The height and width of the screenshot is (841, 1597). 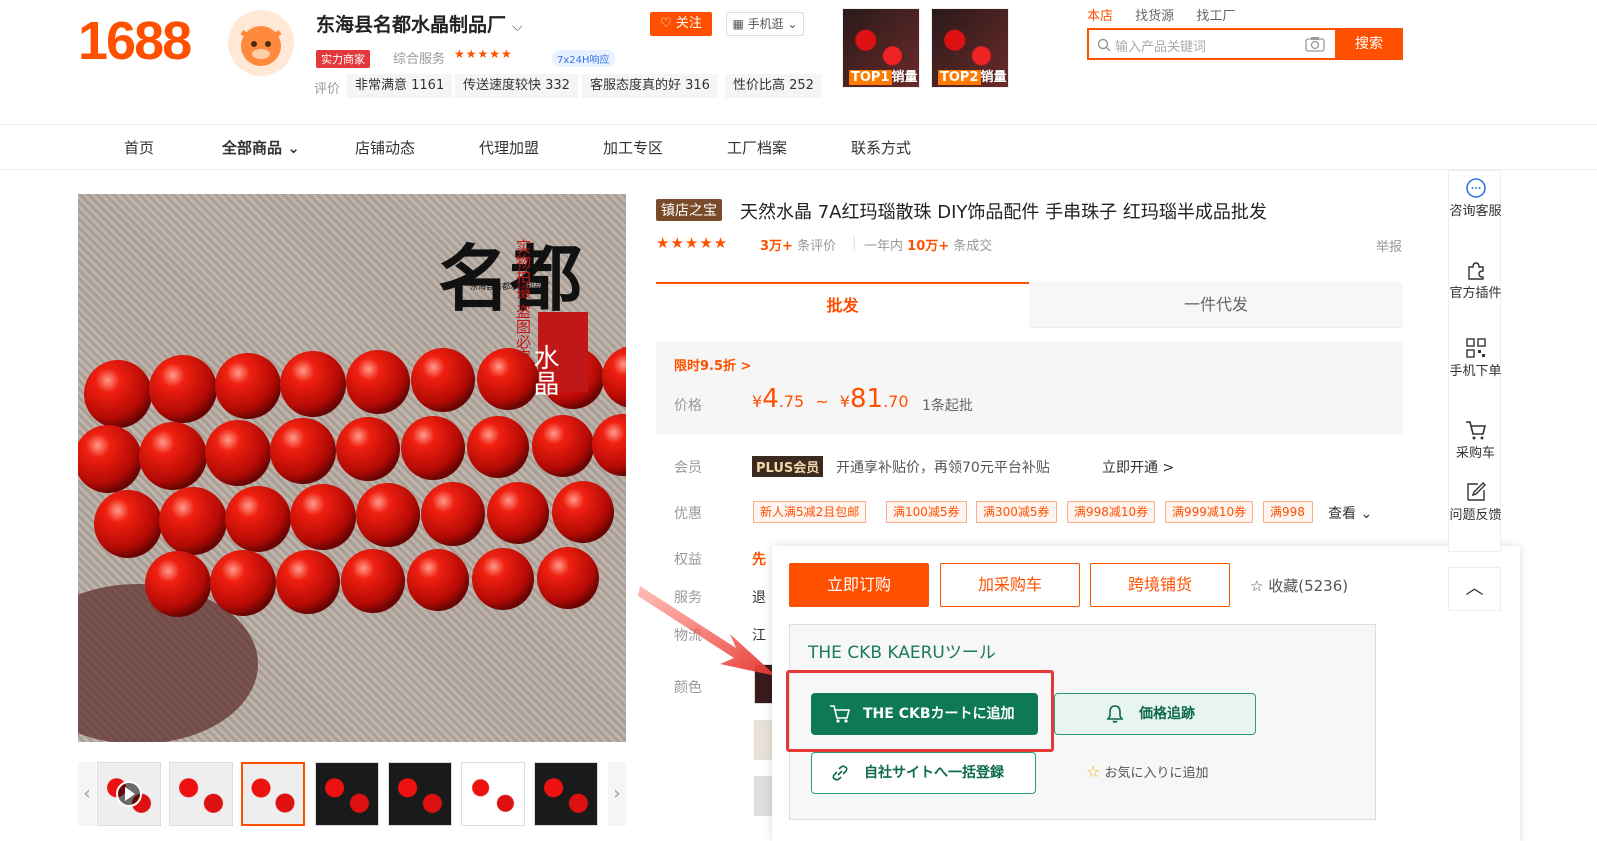 What do you see at coordinates (1476, 491) in the screenshot?
I see `edit-icon` at bounding box center [1476, 491].